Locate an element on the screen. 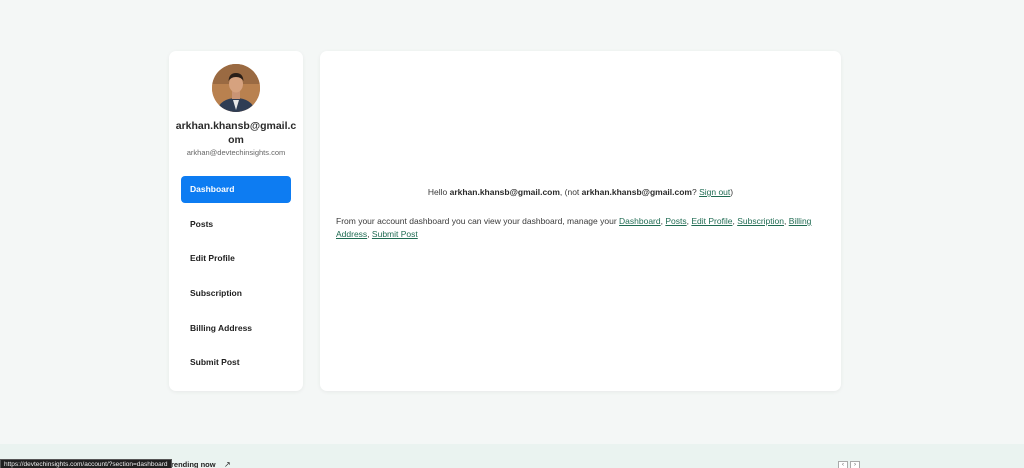  greeting-not-prefix: , (not is located at coordinates (570, 192).